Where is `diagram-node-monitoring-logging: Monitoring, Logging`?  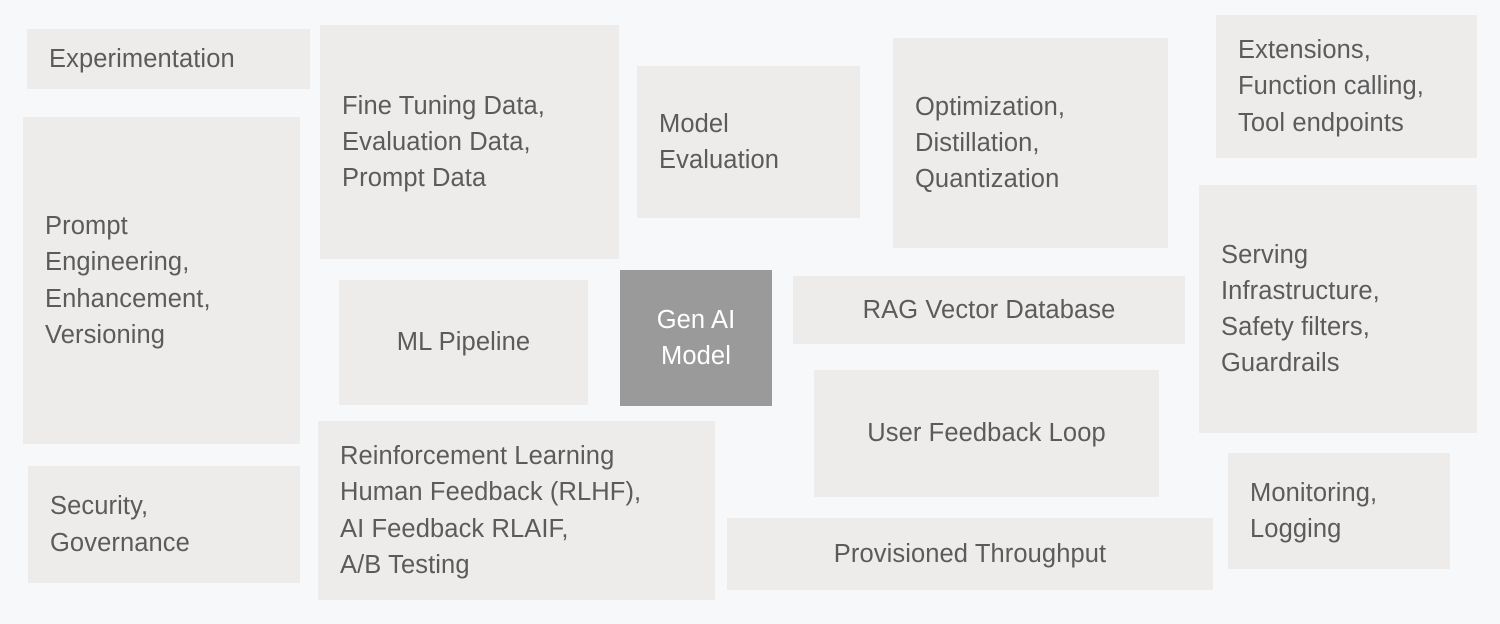 diagram-node-monitoring-logging: Monitoring, Logging is located at coordinates (1339, 511).